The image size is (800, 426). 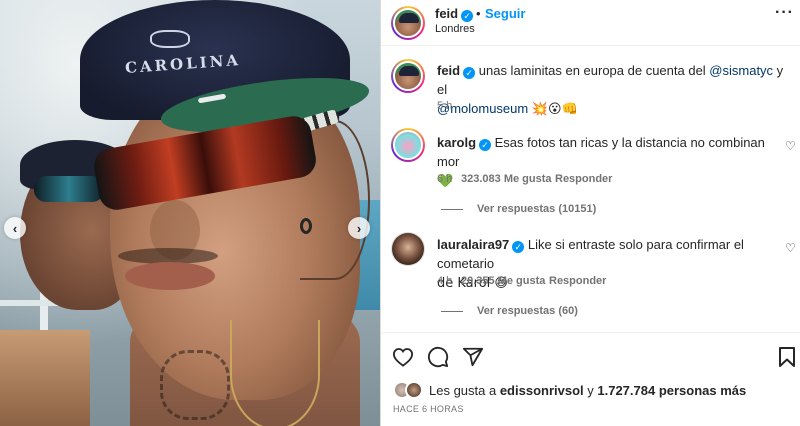 I want to click on comment-like-count: 323.083 Me gusta, so click(x=506, y=179).